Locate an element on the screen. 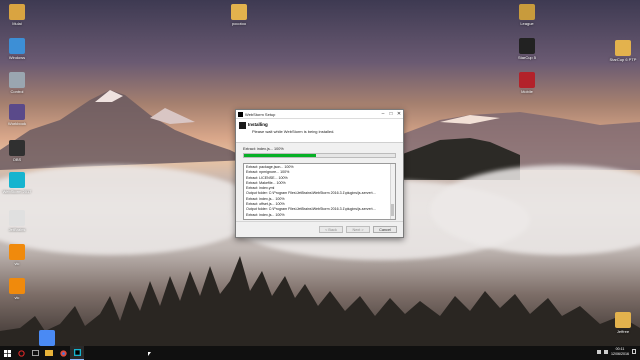  window-title: WebStorm Setup is located at coordinates (260, 114).